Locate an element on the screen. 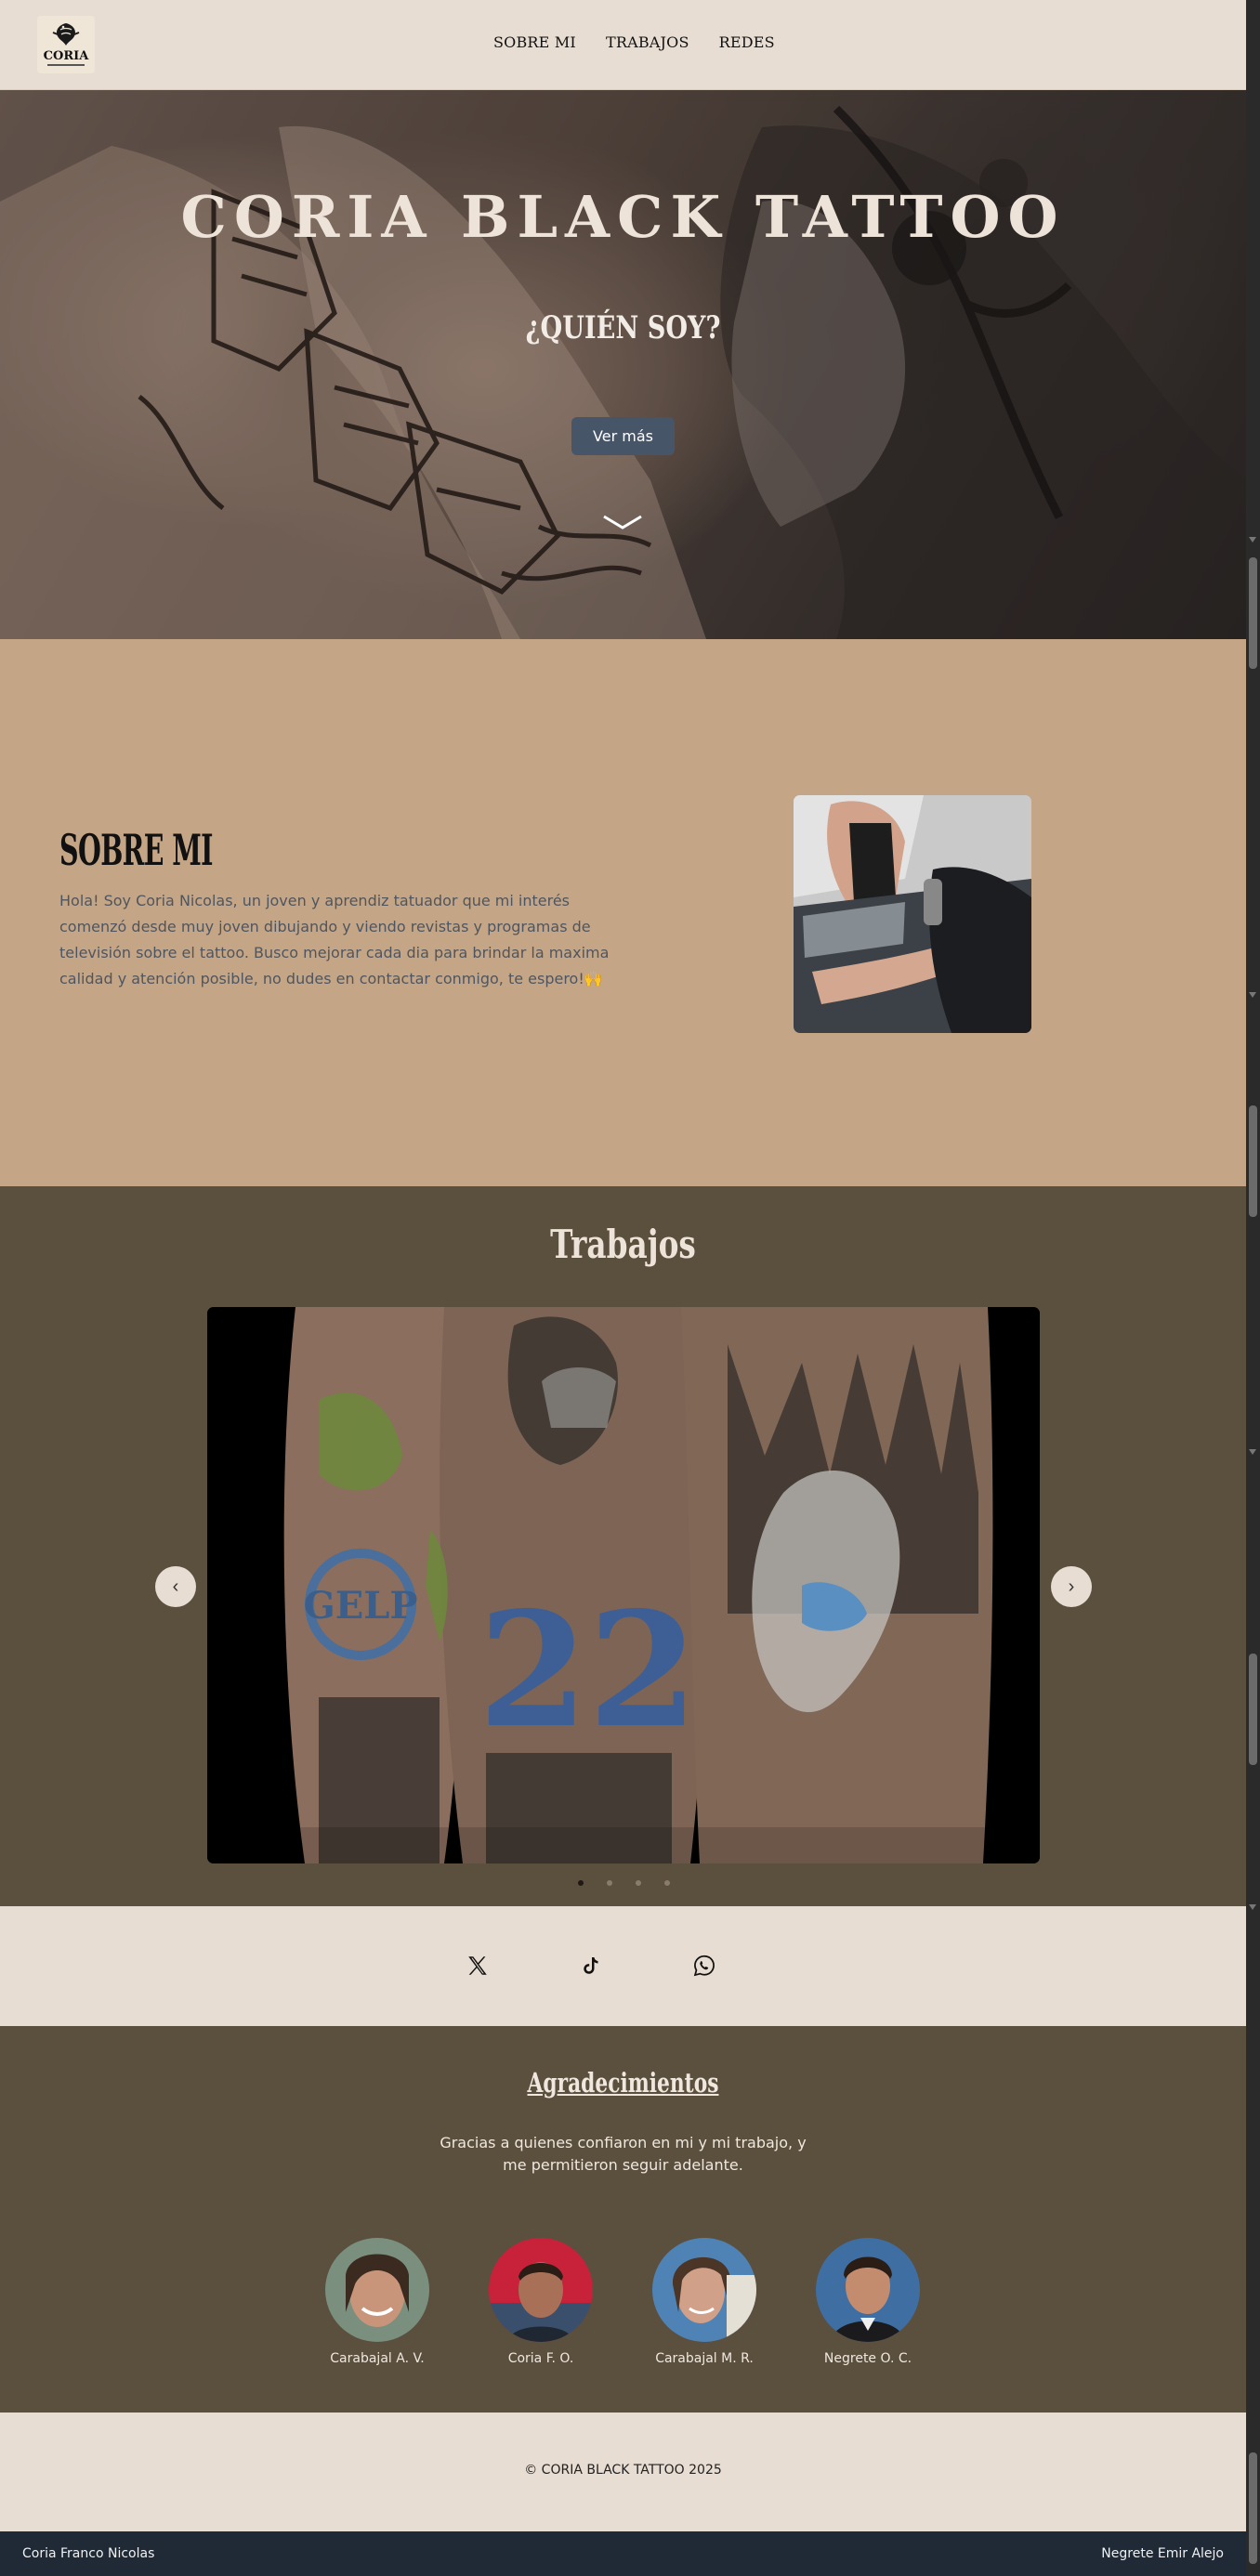  thanks-person: Carabajal M. R. is located at coordinates (704, 2302).